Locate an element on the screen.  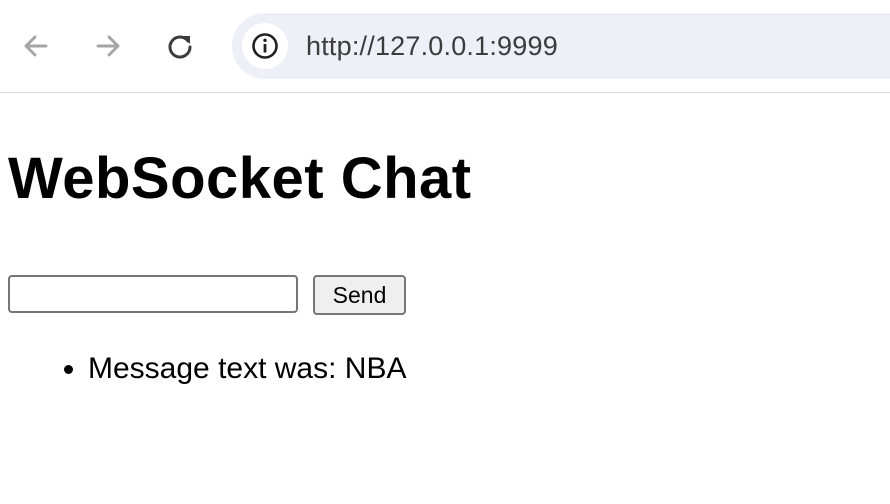
arrow-left-icon is located at coordinates (36, 46).